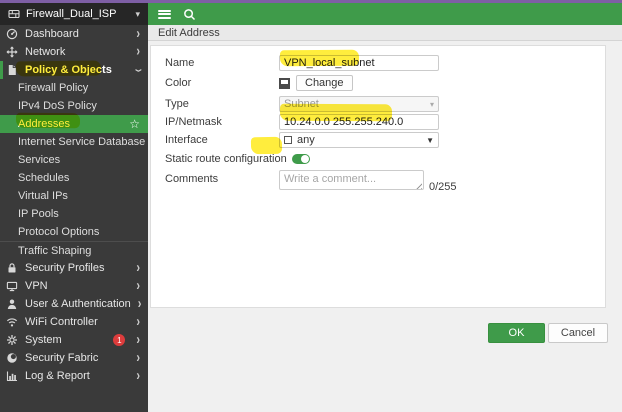  Describe the element at coordinates (119, 340) in the screenshot. I see `notification-badge: 1` at that location.